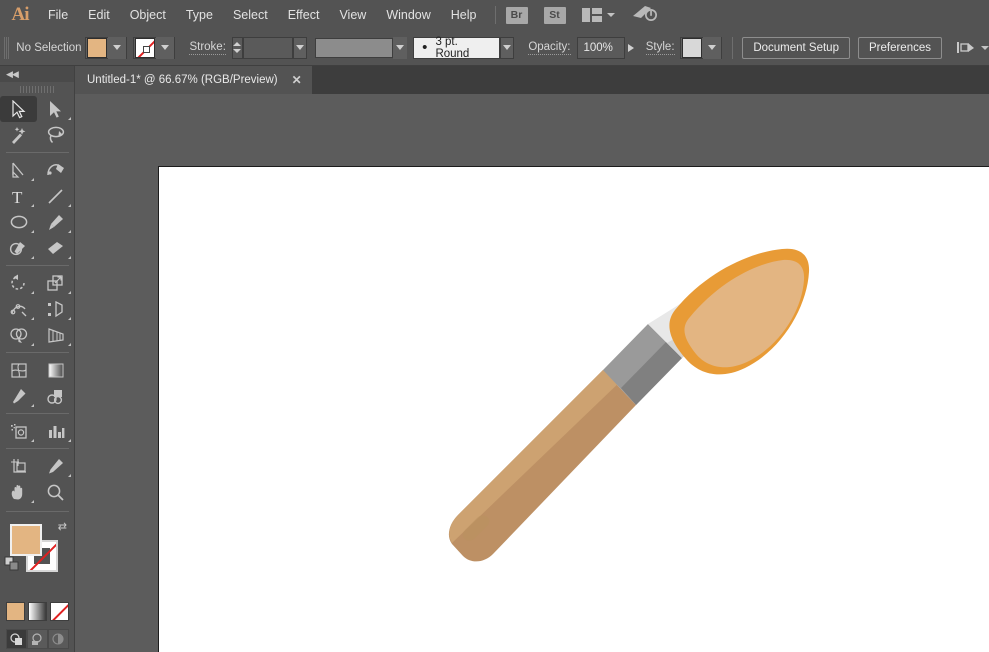 The height and width of the screenshot is (652, 989). What do you see at coordinates (711, 47) in the screenshot?
I see `graphic-style-dropdown` at bounding box center [711, 47].